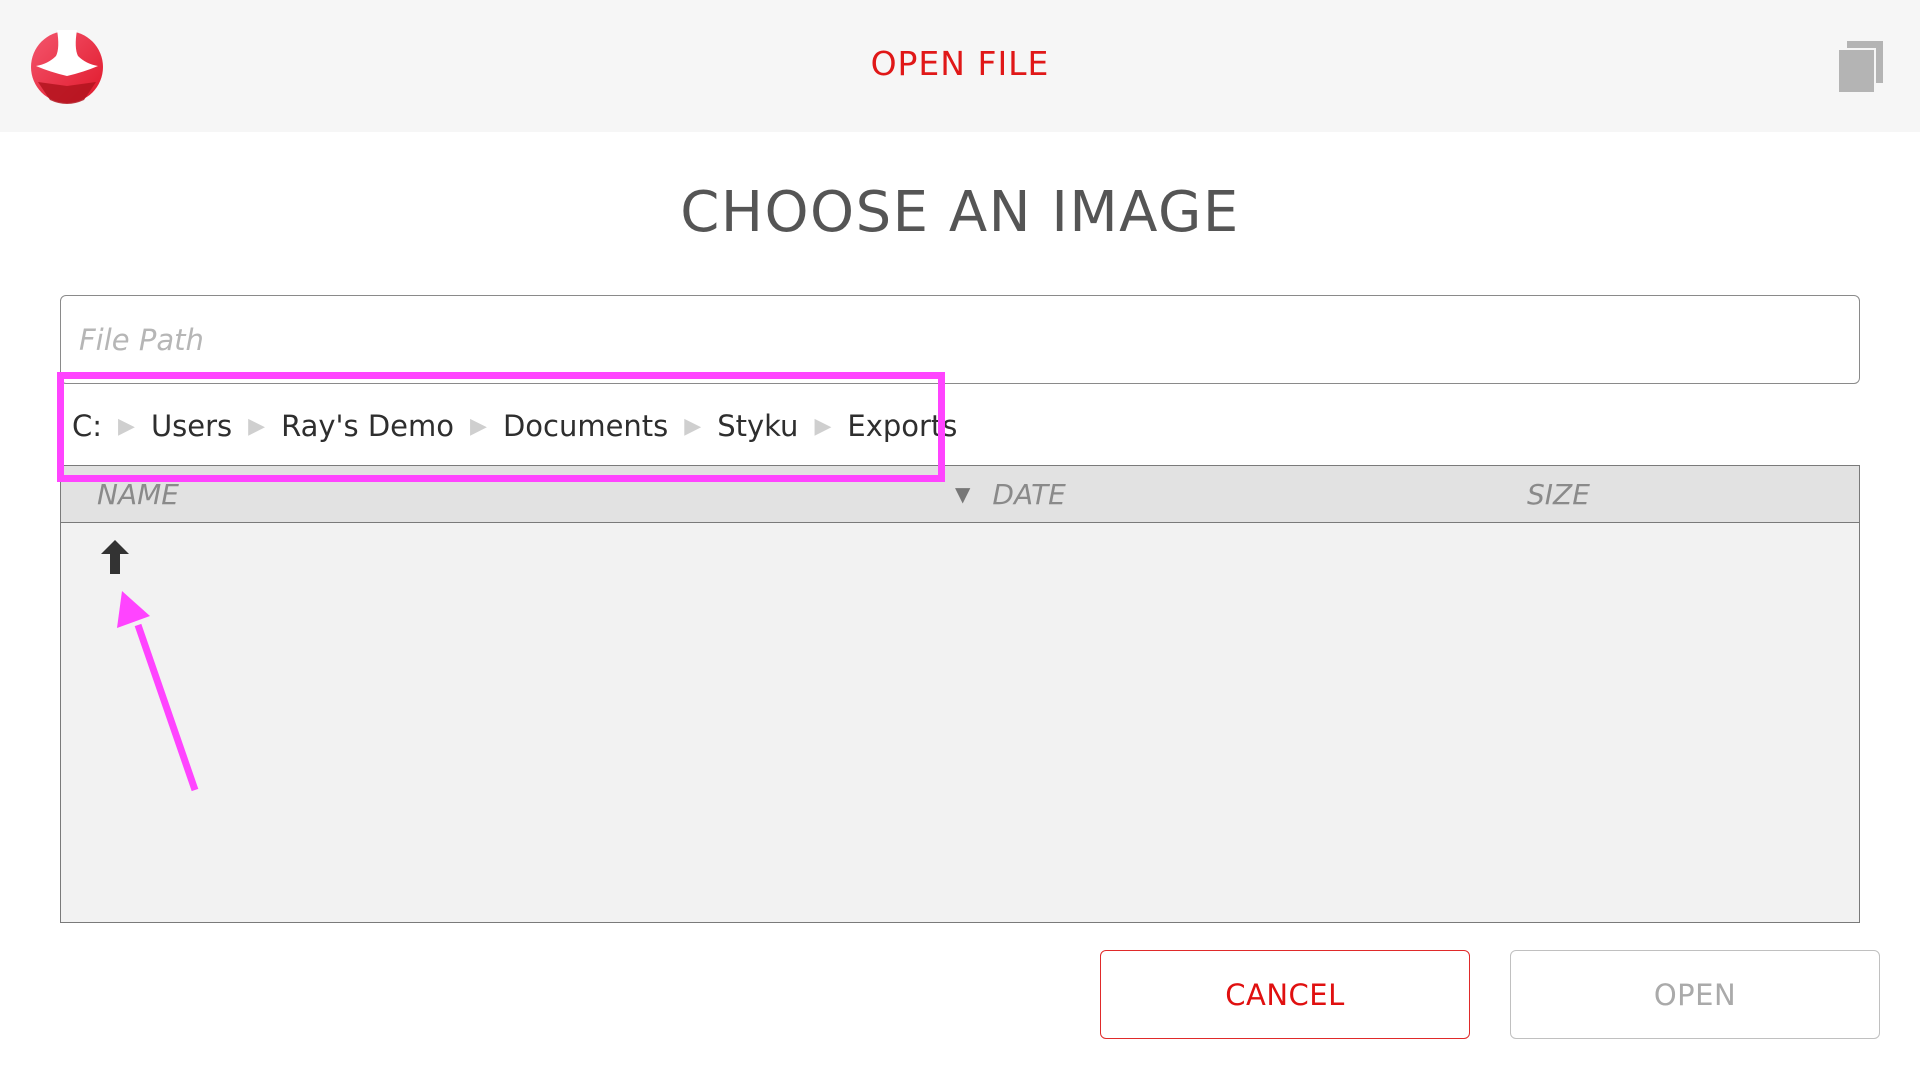 Image resolution: width=1920 pixels, height=1080 pixels. What do you see at coordinates (115, 557) in the screenshot?
I see `up-arrow-icon` at bounding box center [115, 557].